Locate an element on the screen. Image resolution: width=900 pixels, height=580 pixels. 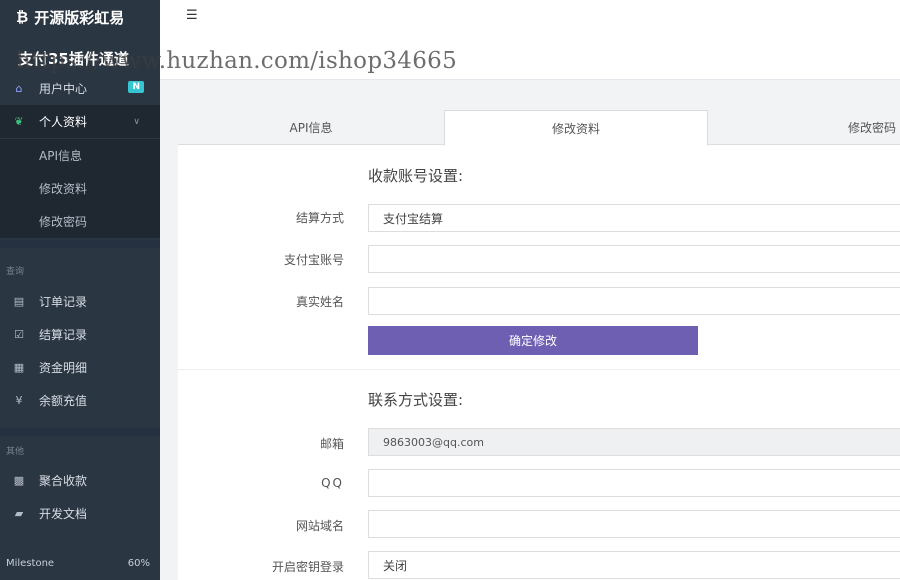
section-label-query: 查询 is located at coordinates (15, 272).